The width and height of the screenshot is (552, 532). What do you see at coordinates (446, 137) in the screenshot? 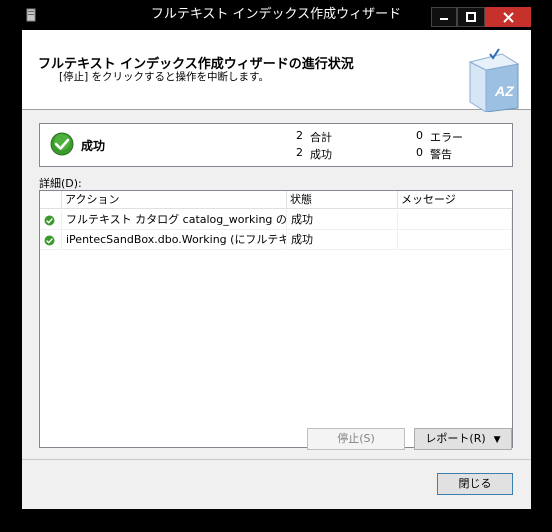
I see `error-label: エラー` at bounding box center [446, 137].